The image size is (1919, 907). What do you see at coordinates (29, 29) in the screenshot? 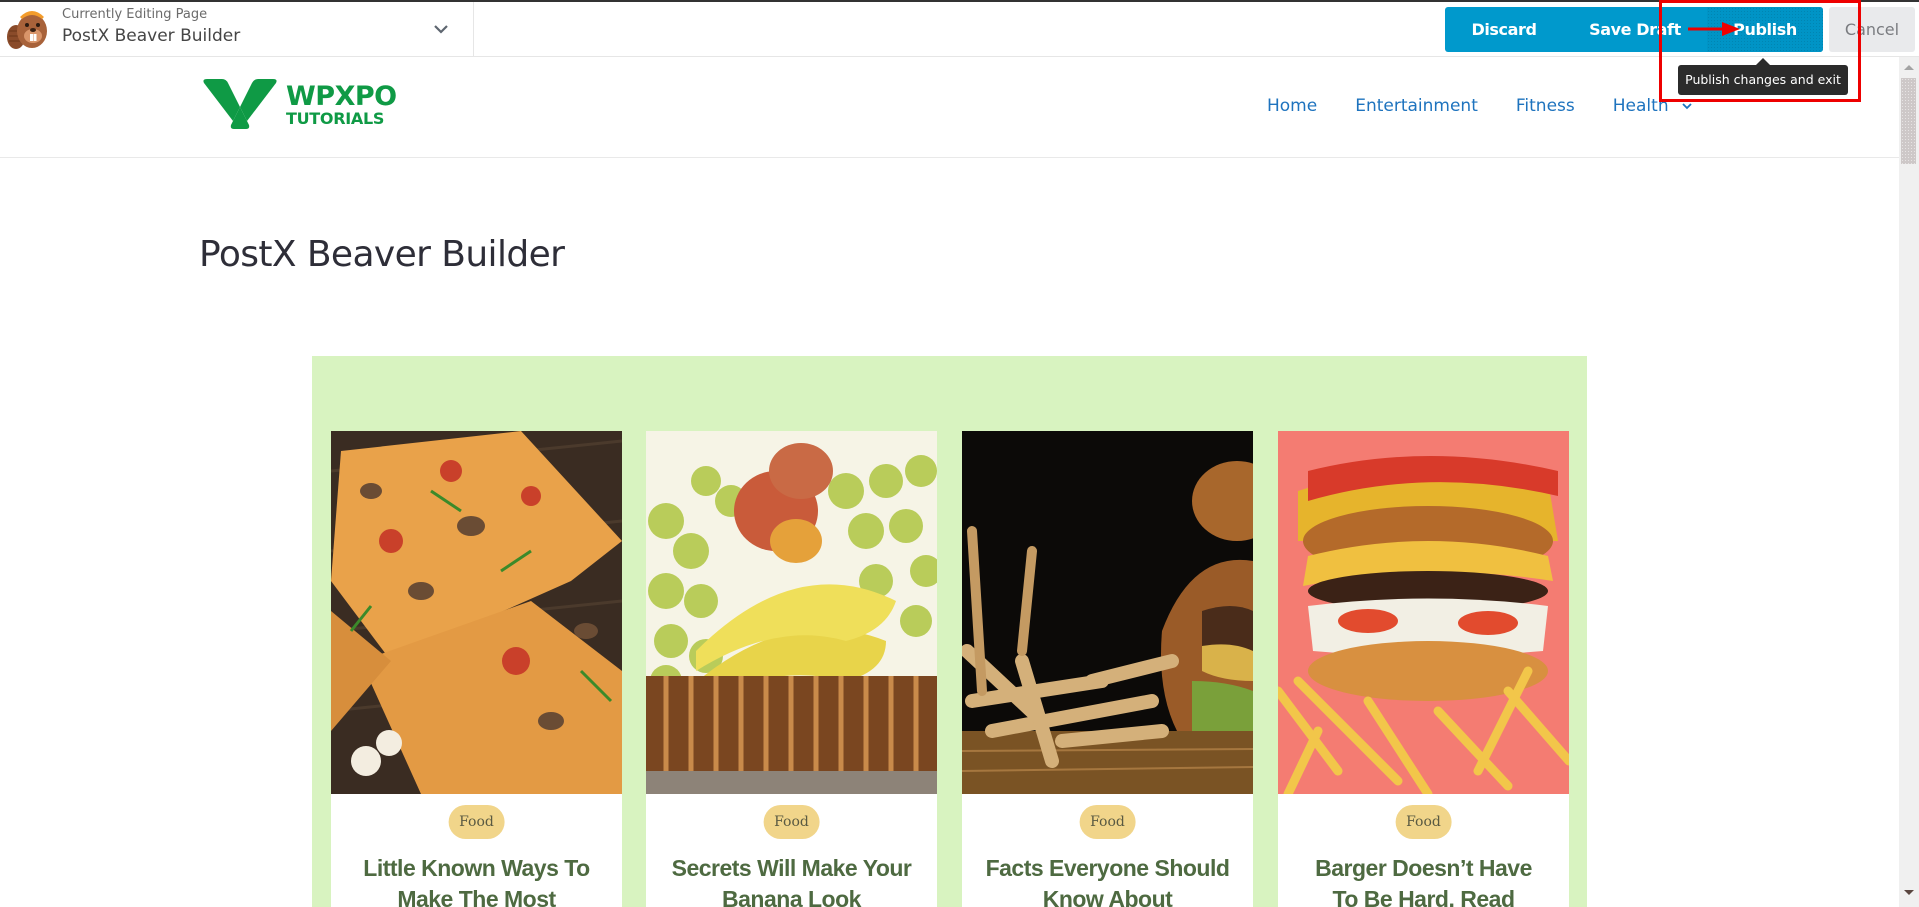
I see `beaver-builder-logo-icon` at bounding box center [29, 29].